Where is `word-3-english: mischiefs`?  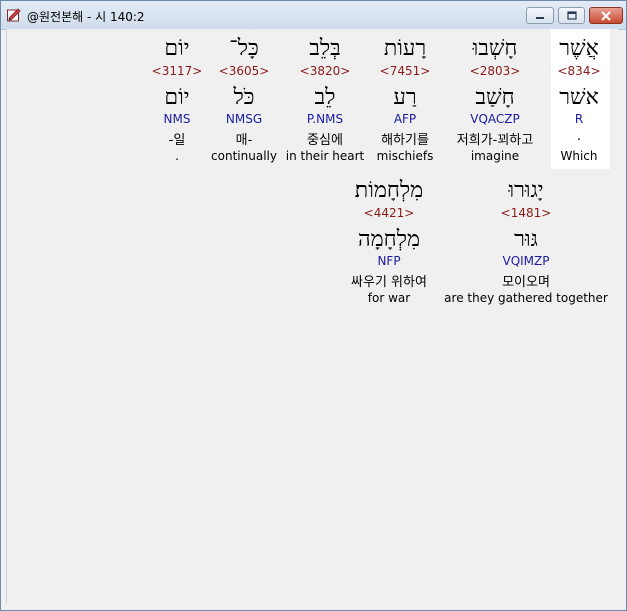
word-3-english: mischiefs is located at coordinates (405, 156).